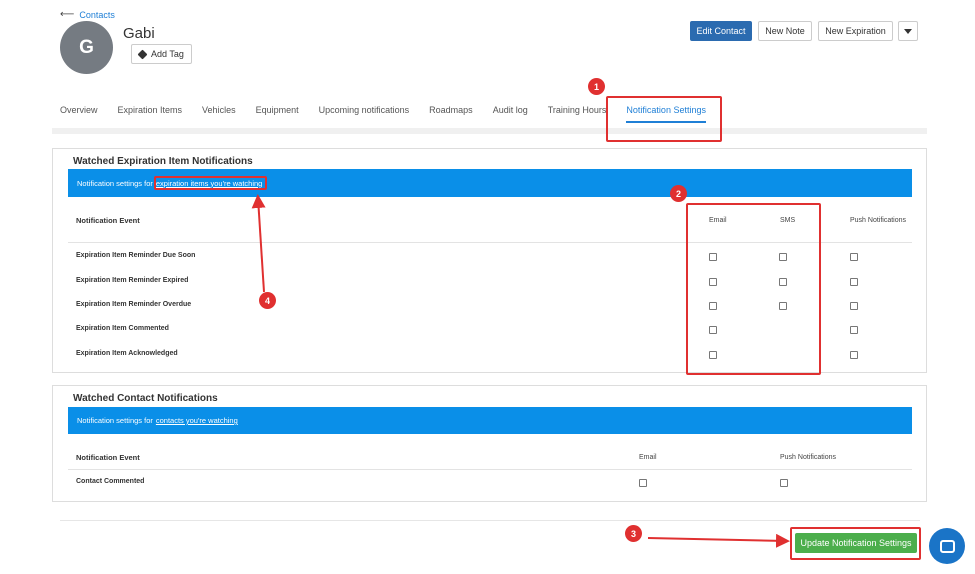 This screenshot has height=574, width=975. I want to click on annotation-badge-3: 3, so click(633, 533).